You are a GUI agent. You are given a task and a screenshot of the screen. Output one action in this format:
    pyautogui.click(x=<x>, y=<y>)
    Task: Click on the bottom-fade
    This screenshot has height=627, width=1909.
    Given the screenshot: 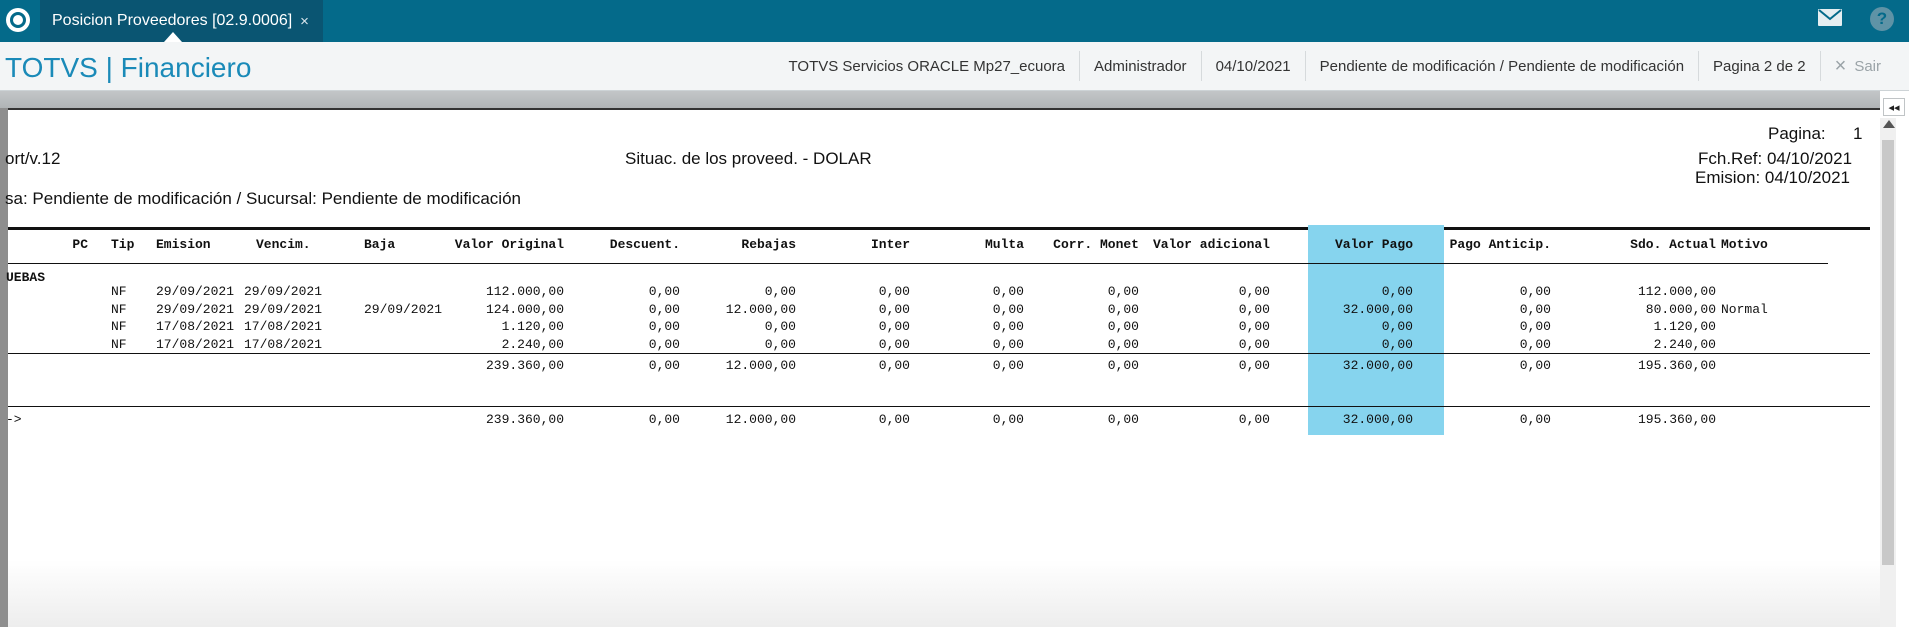 What is the action you would take?
    pyautogui.click(x=944, y=593)
    